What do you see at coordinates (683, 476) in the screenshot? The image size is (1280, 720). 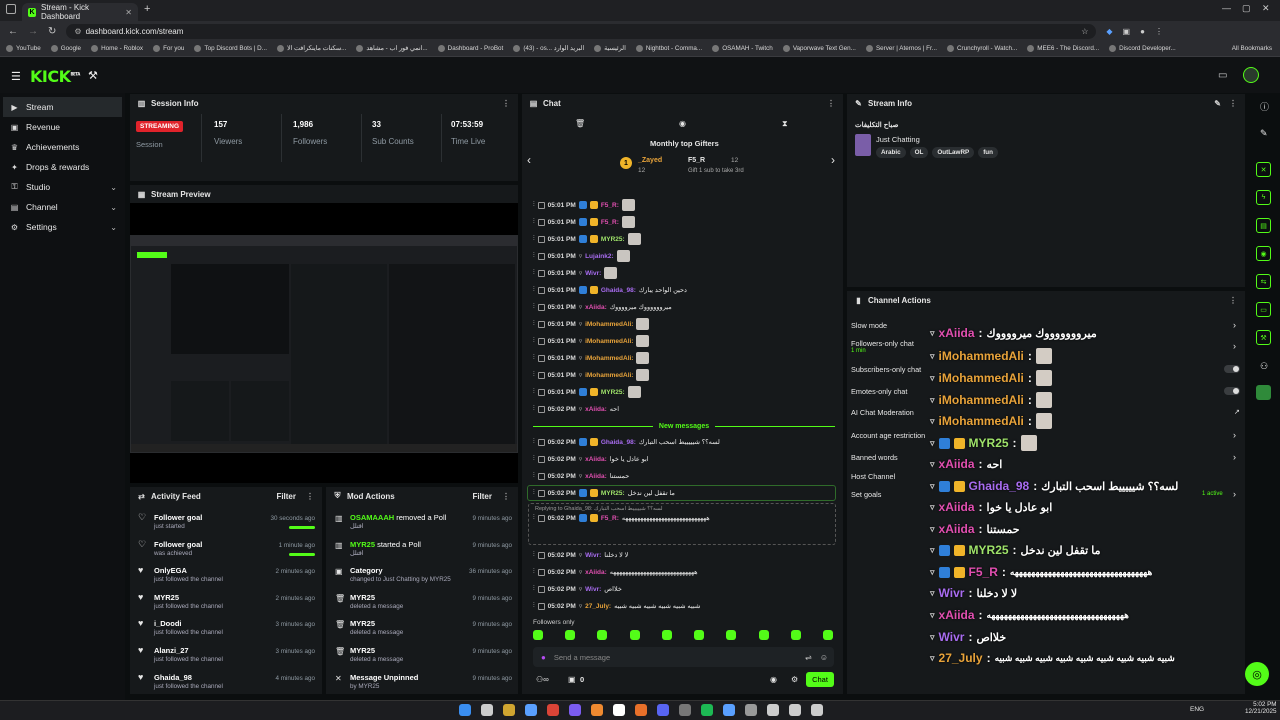 I see `chat-message: ⫶ 05:02 PM ▿ xAiida: حمستنا` at bounding box center [683, 476].